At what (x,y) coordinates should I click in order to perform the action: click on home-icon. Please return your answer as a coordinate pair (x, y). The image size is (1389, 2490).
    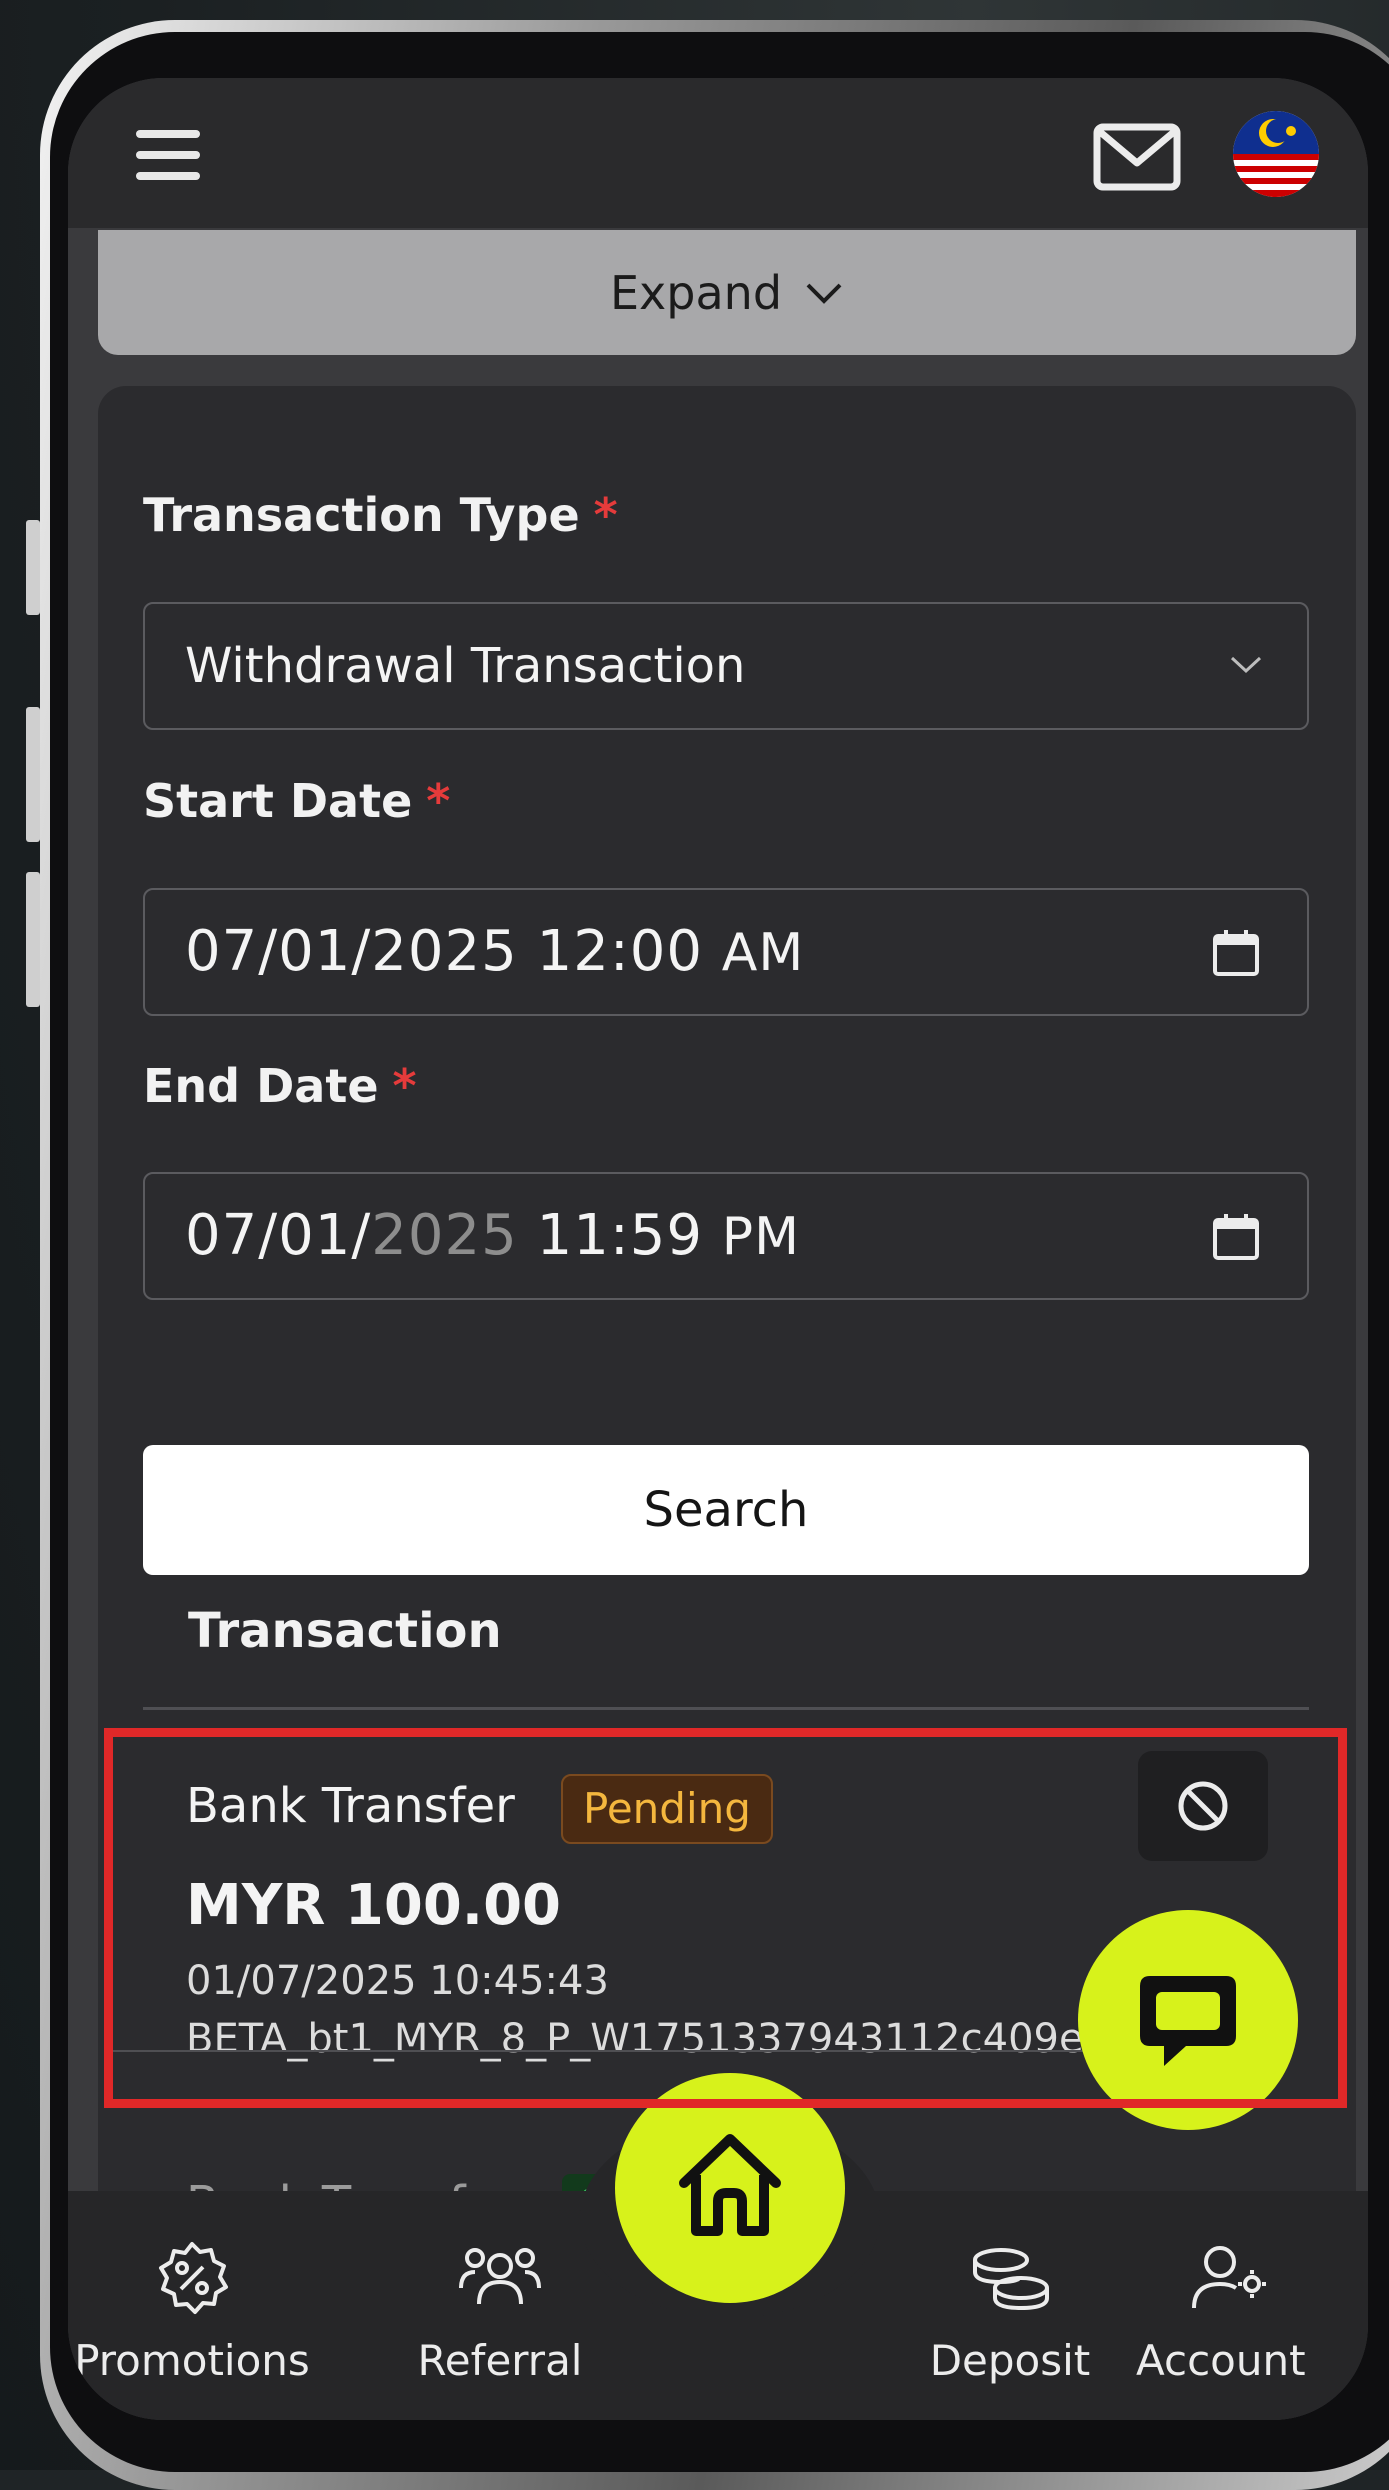
    Looking at the image, I should click on (730, 2185).